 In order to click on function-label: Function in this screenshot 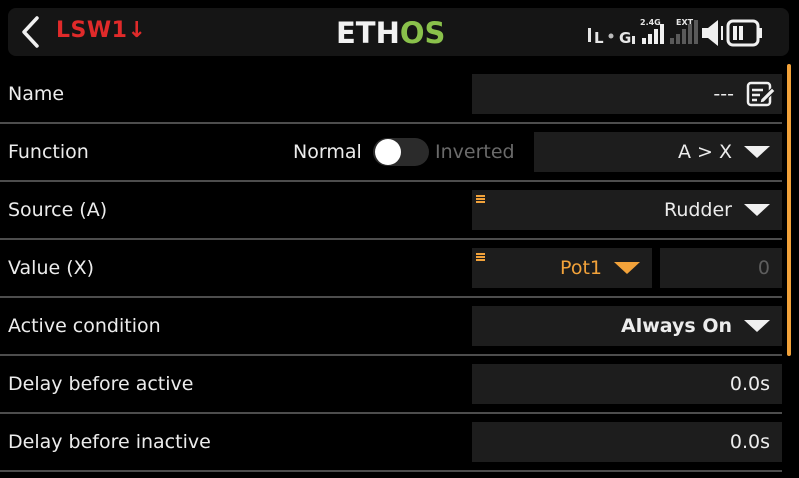, I will do `click(48, 152)`.